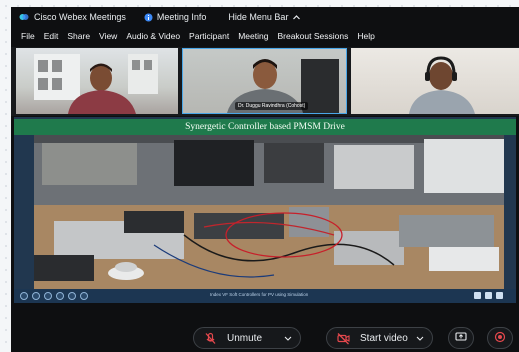 Image resolution: width=519 pixels, height=352 pixels. What do you see at coordinates (209, 36) in the screenshot?
I see `menu-participant: Participant` at bounding box center [209, 36].